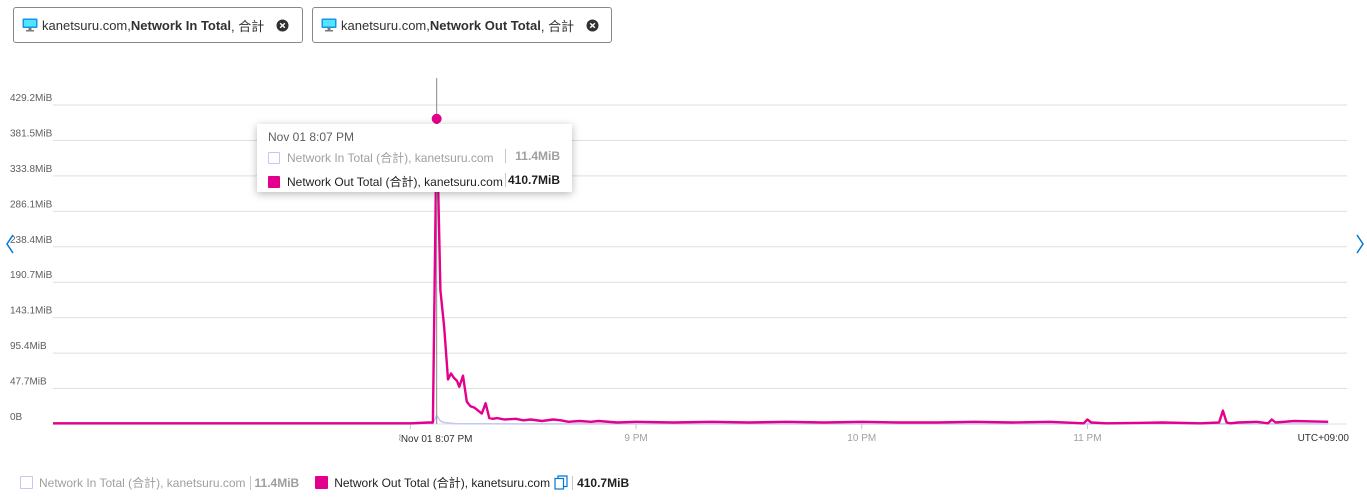 The width and height of the screenshot is (1367, 502). What do you see at coordinates (485, 25) in the screenshot?
I see `pill-metric: Network Out Total` at bounding box center [485, 25].